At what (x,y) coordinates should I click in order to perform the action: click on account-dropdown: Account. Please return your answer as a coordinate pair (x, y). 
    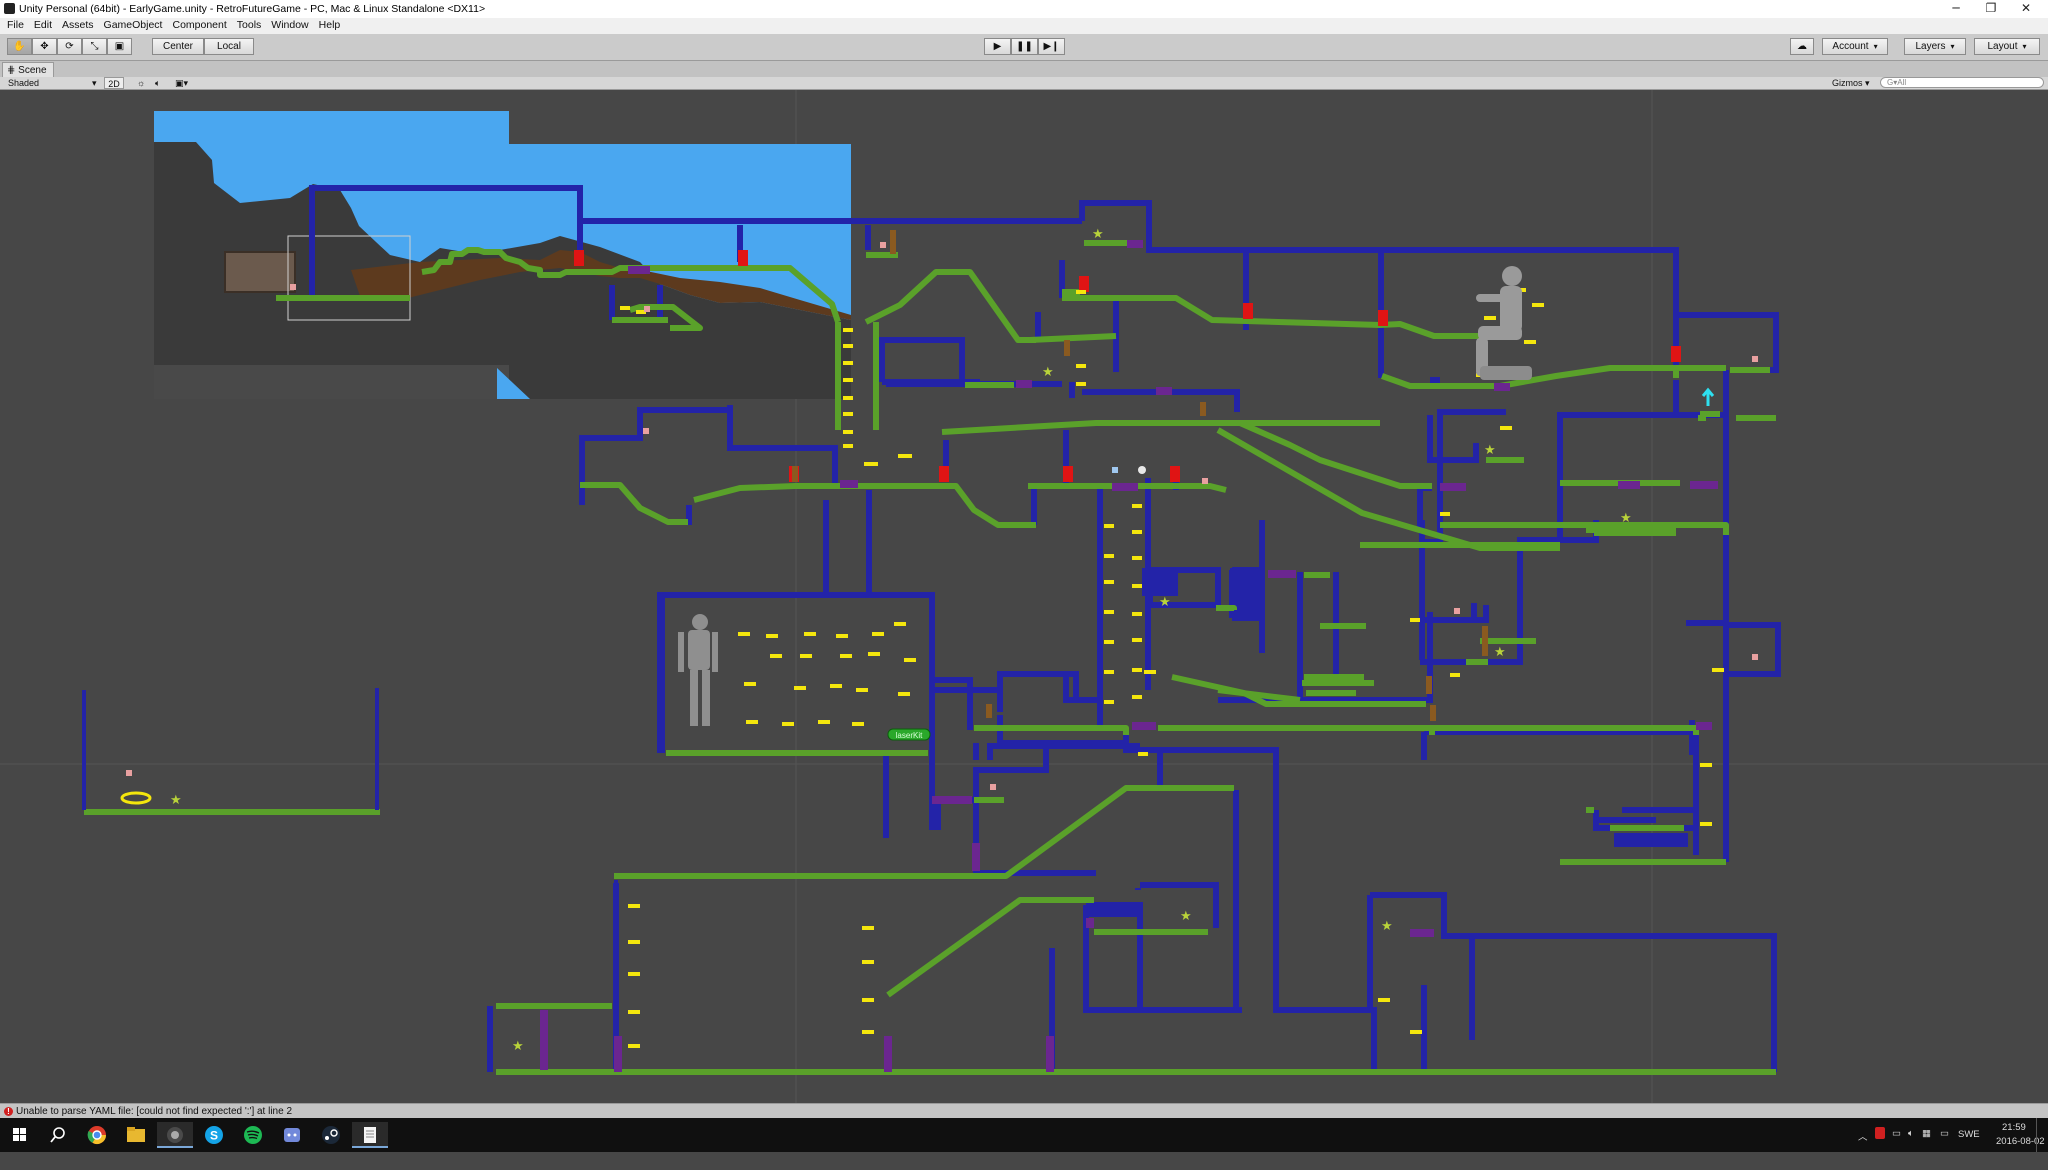
    Looking at the image, I should click on (1855, 46).